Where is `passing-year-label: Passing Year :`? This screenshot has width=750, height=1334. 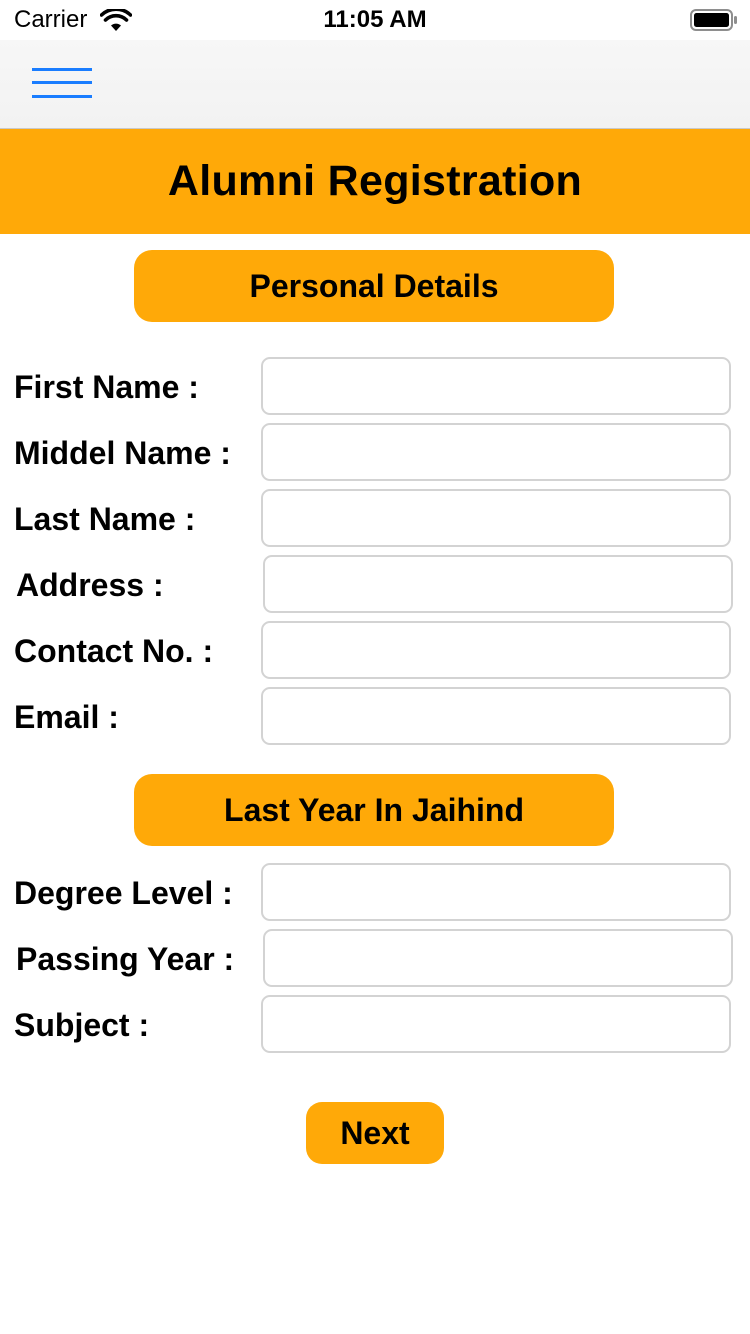 passing-year-label: Passing Year : is located at coordinates (125, 959).